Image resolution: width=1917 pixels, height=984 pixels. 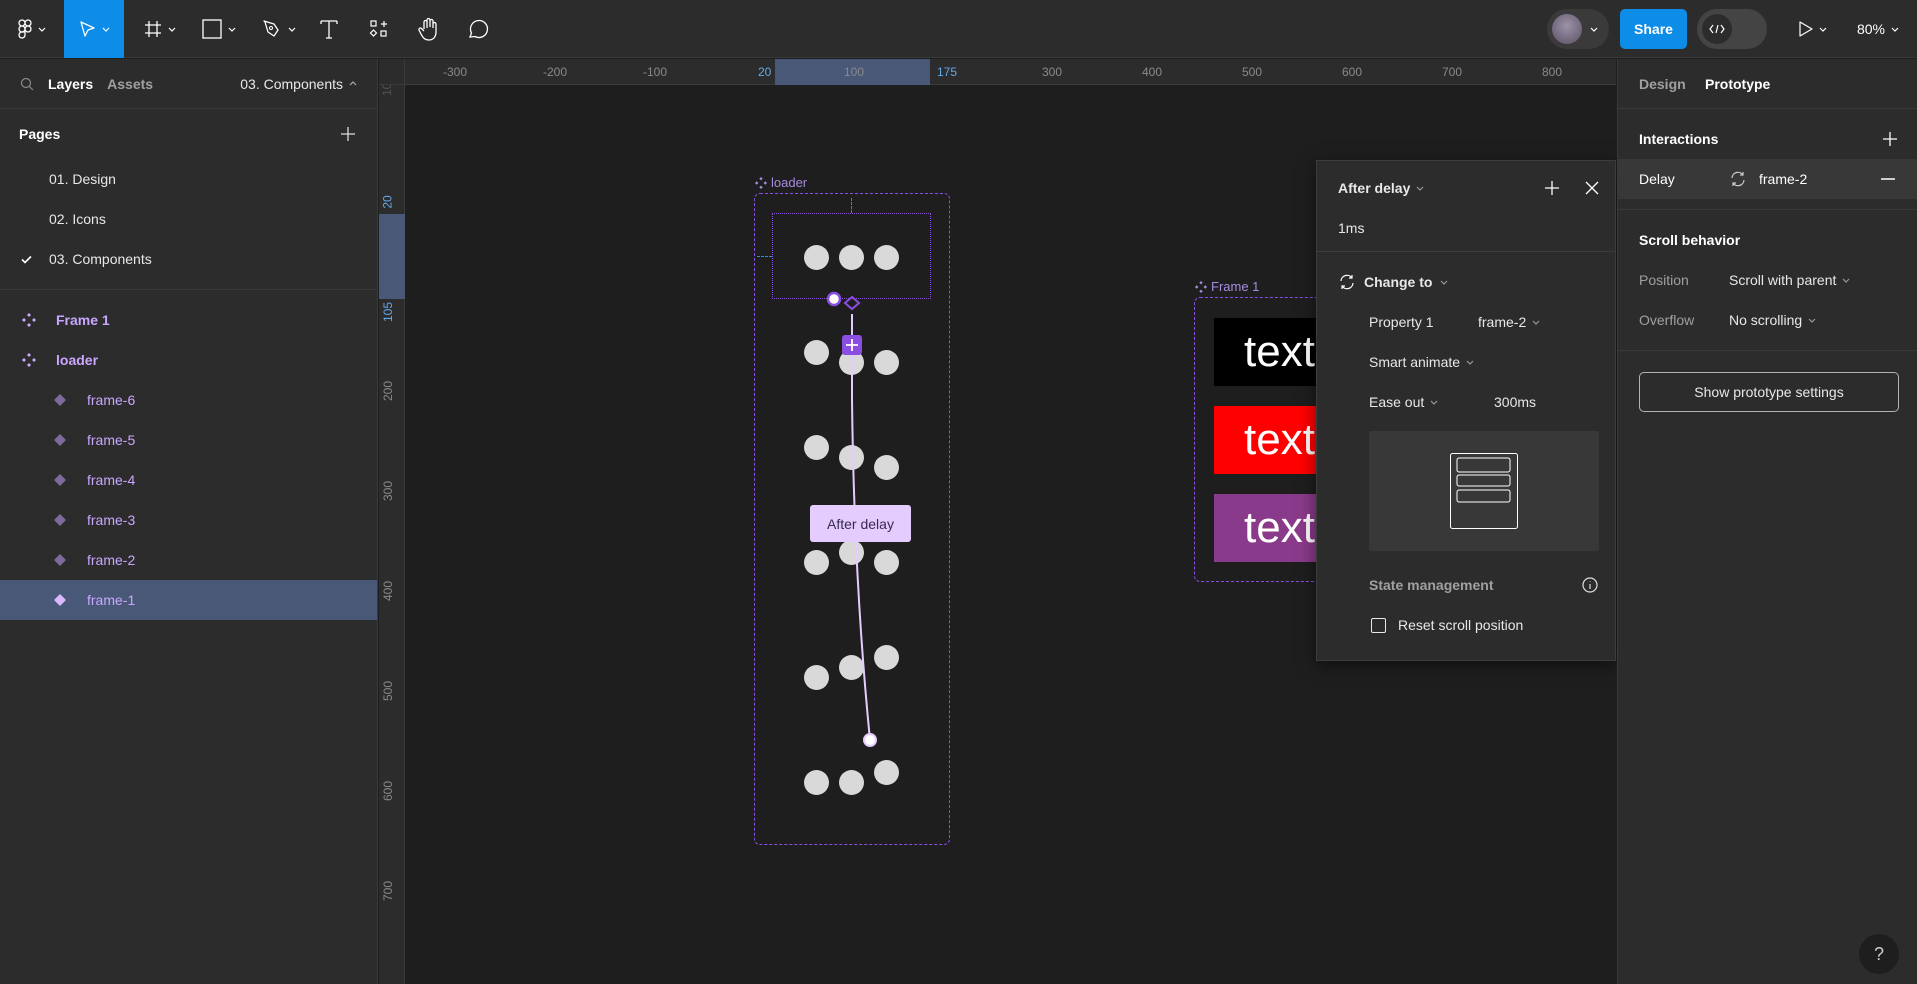 What do you see at coordinates (1737, 84) in the screenshot?
I see `tab-prototype: Prototype` at bounding box center [1737, 84].